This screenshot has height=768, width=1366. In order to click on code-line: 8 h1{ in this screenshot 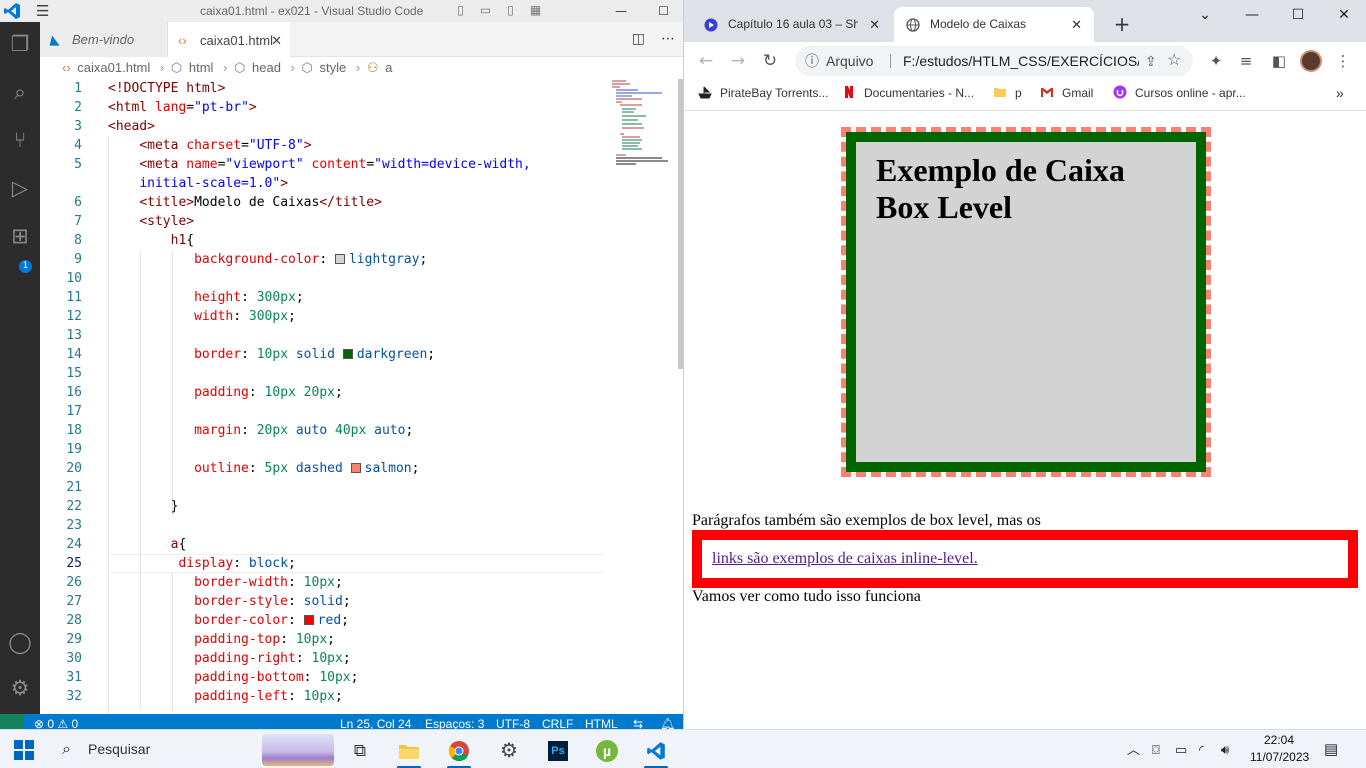, I will do `click(361, 240)`.